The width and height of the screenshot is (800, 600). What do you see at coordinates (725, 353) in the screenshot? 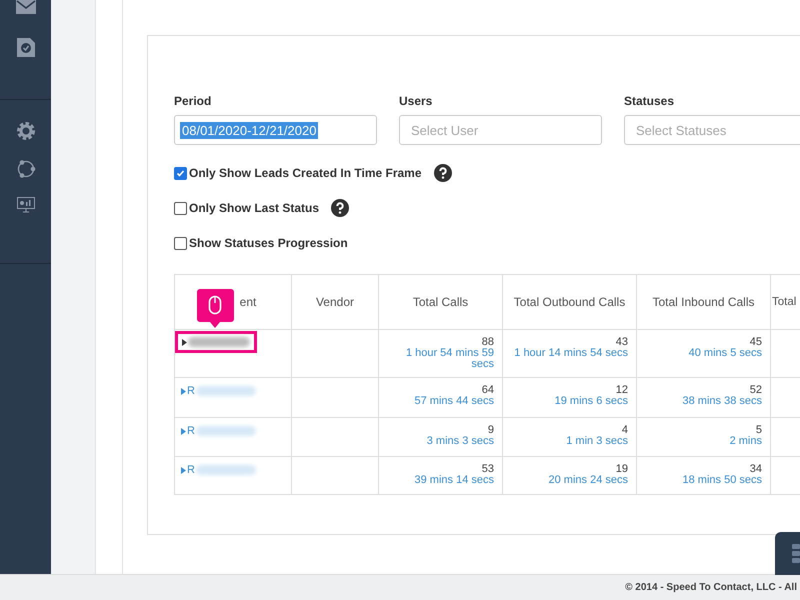
I see `call-duration: 40 mins 5 secs` at bounding box center [725, 353].